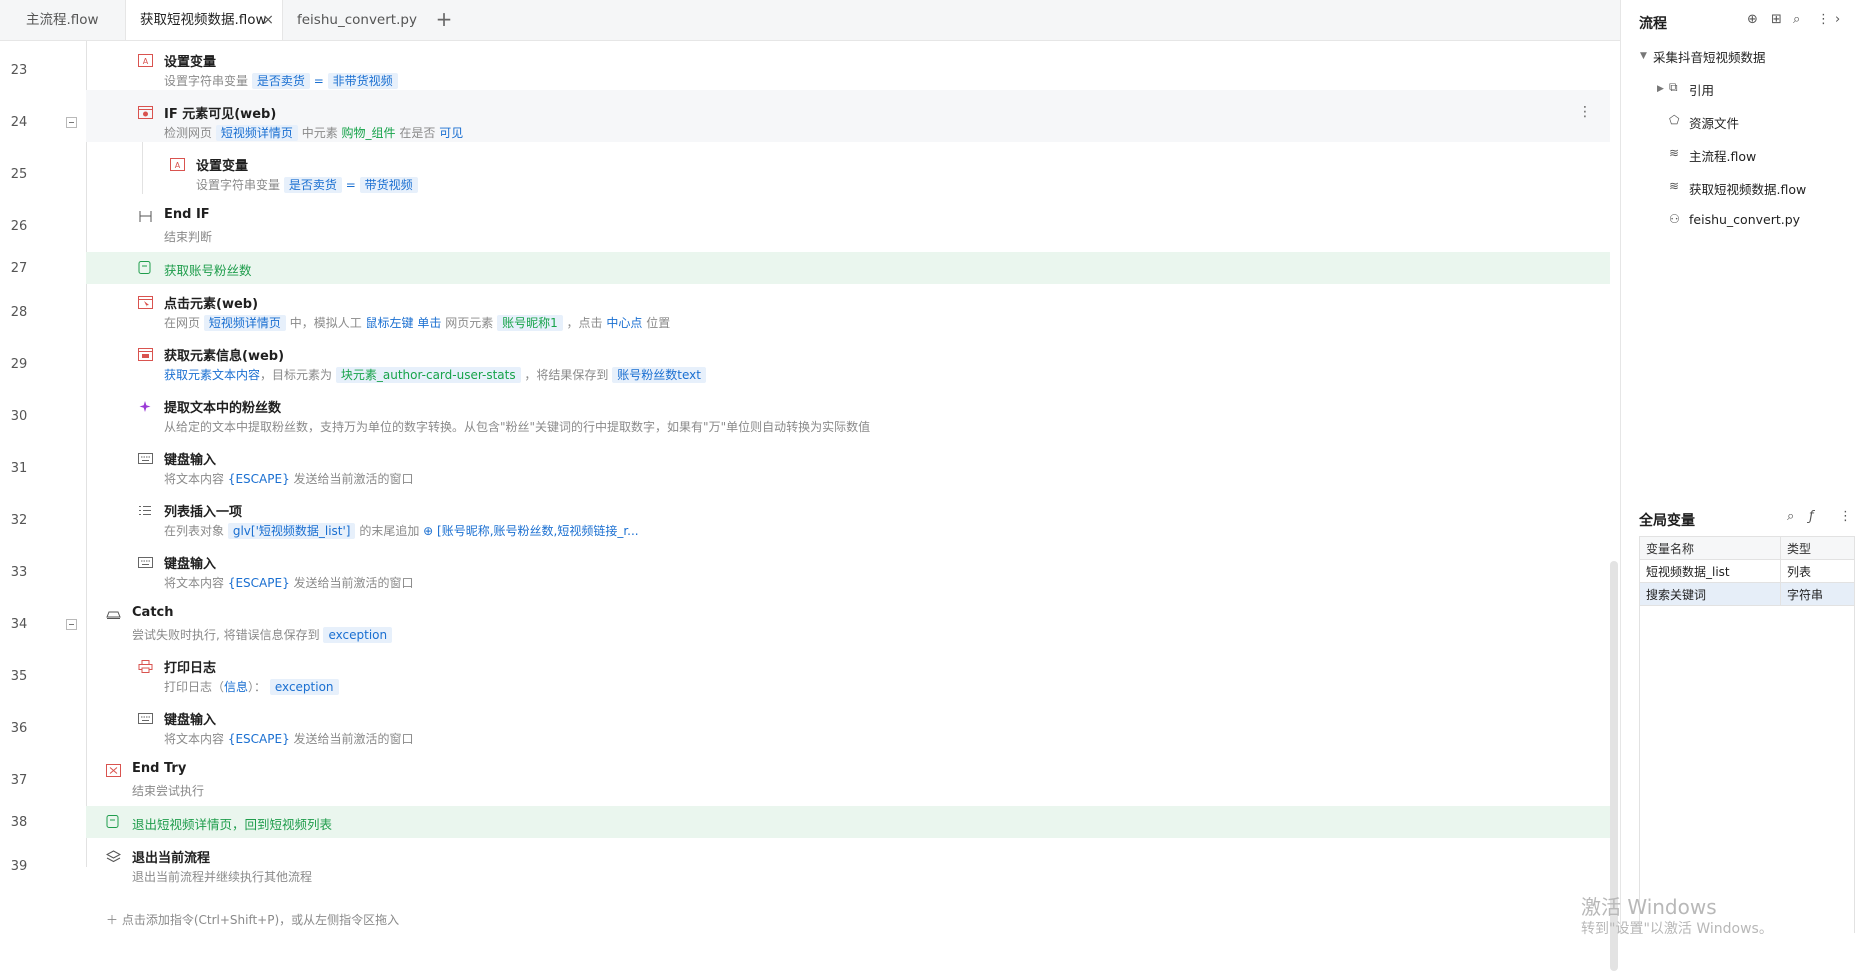  Describe the element at coordinates (232, 824) in the screenshot. I see `comment-text: 退出短视频详情页，回到短视频列表` at that location.